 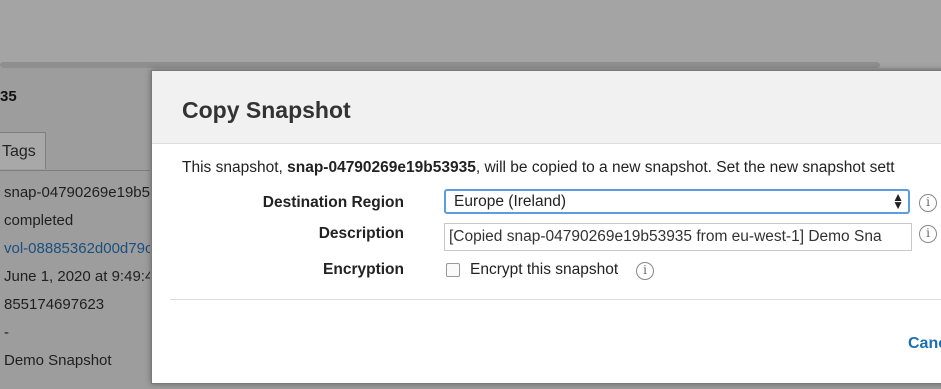 I want to click on background-started-value: June 1, 2020 at 9:49:4, so click(x=77, y=276).